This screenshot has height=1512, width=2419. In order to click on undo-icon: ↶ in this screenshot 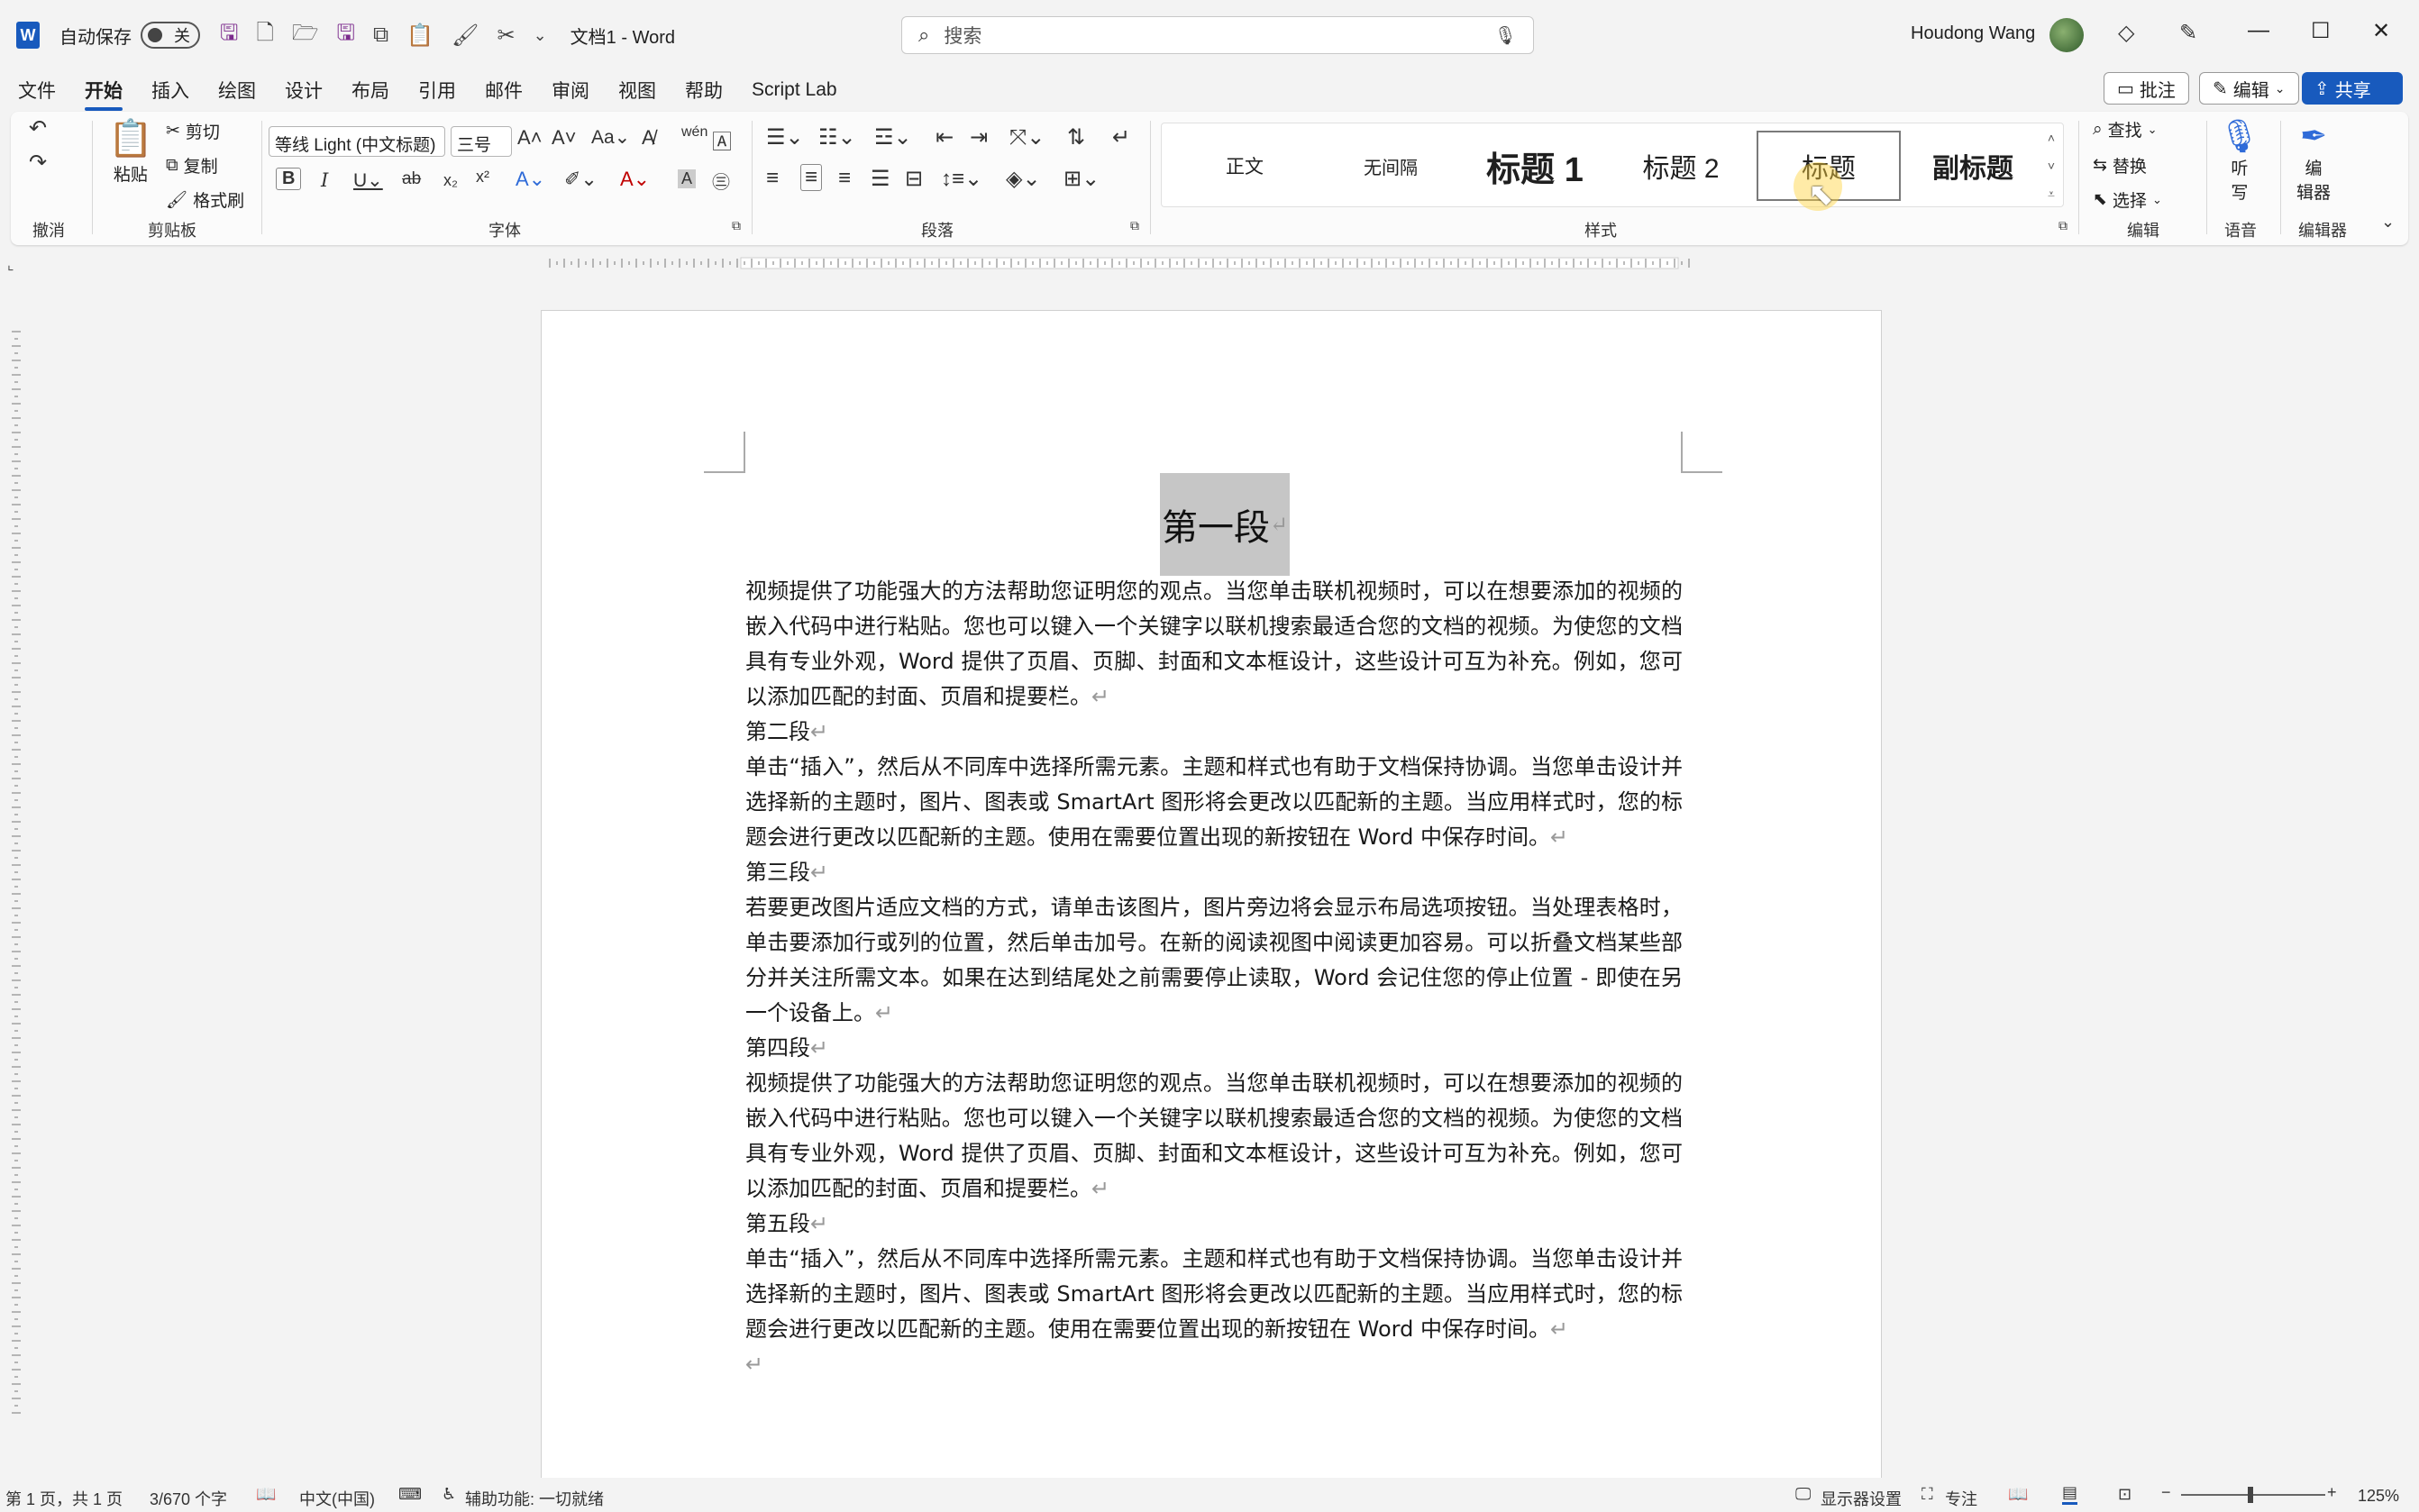, I will do `click(38, 128)`.